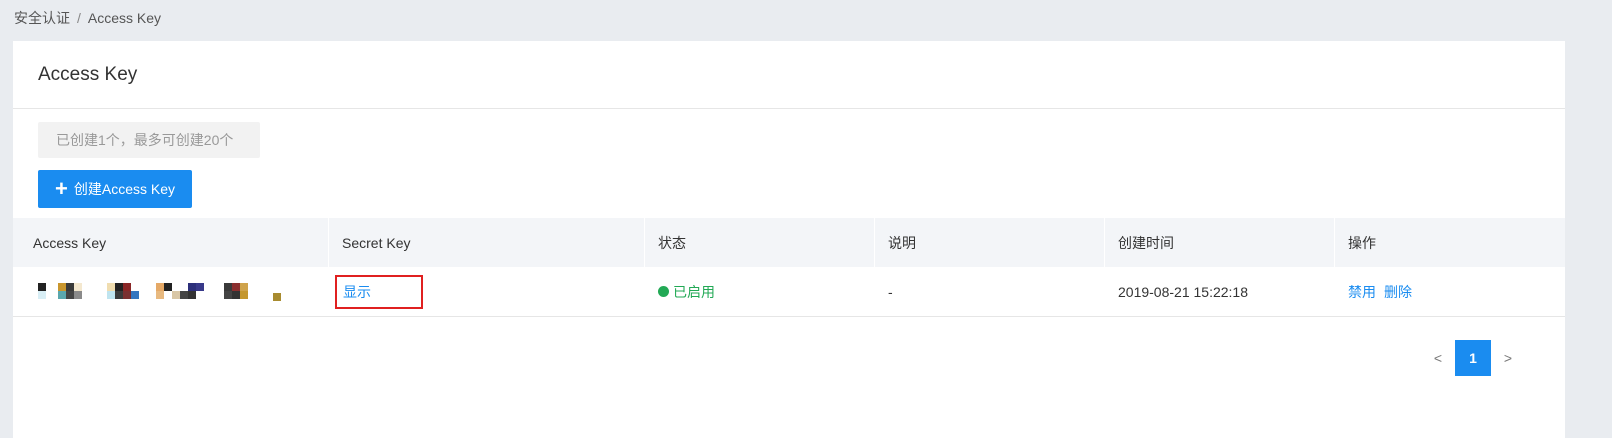  I want to click on table-header: Access Key Secret Key 状态 说明 创建时间 操作, so click(789, 242).